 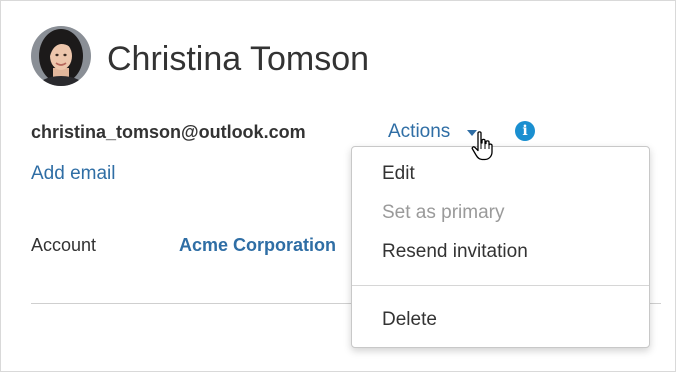 What do you see at coordinates (443, 212) in the screenshot?
I see `menu-item-set-as-primary: Set as primary` at bounding box center [443, 212].